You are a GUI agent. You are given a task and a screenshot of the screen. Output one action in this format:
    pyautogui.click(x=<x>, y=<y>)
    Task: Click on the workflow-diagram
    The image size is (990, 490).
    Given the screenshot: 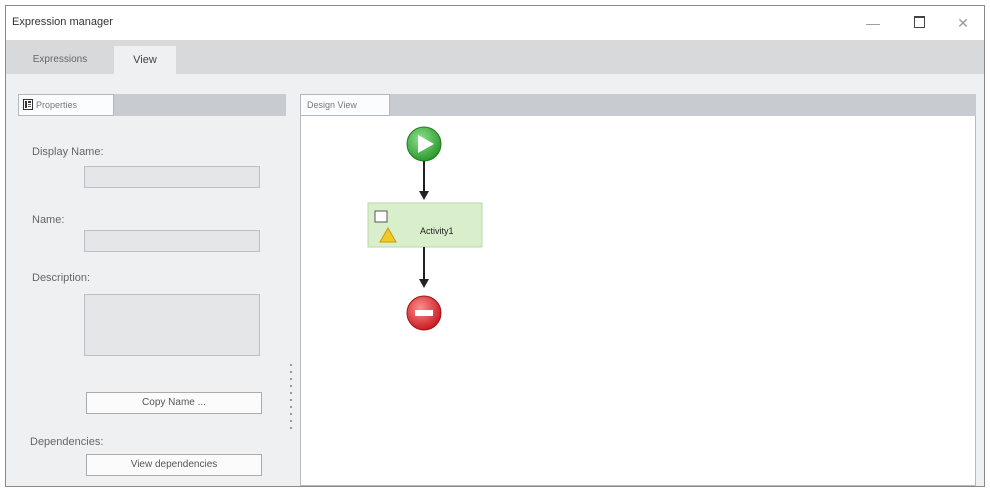 What is the action you would take?
    pyautogui.click(x=425, y=228)
    